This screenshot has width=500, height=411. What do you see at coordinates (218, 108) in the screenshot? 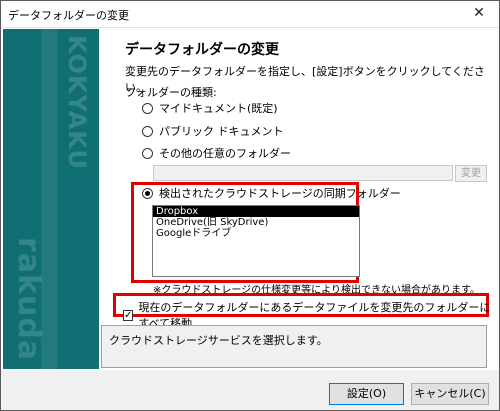
I see `radio-label: マイドキュメント(既定)` at bounding box center [218, 108].